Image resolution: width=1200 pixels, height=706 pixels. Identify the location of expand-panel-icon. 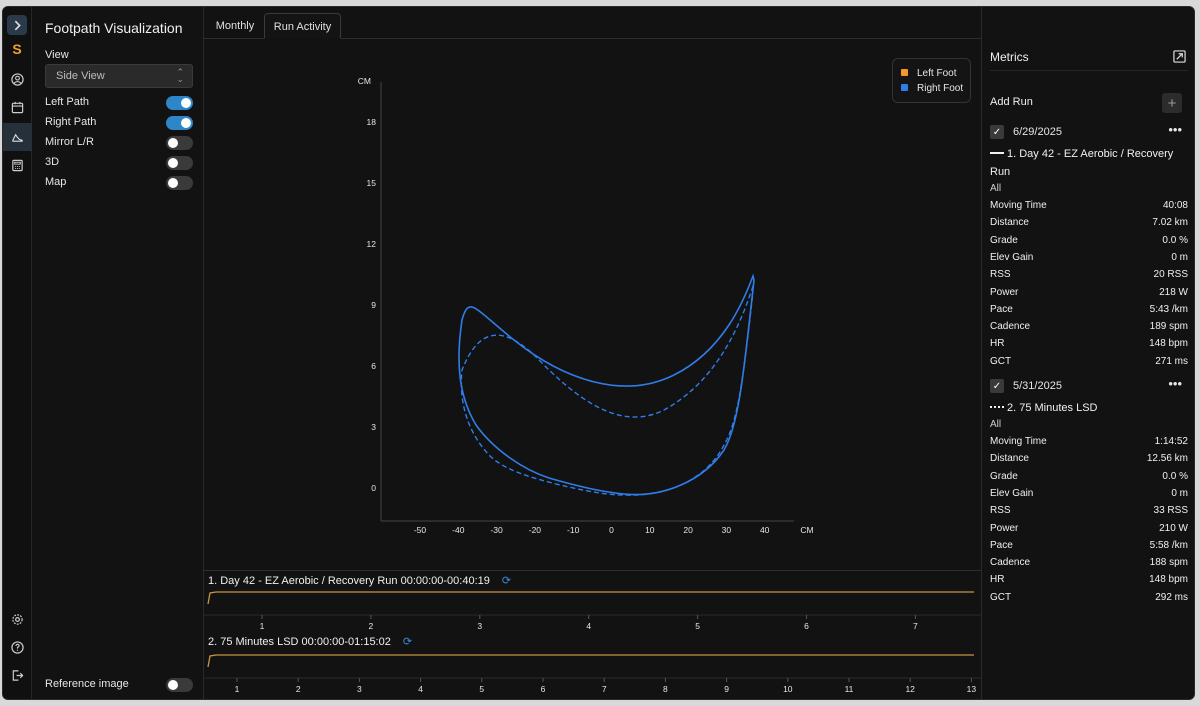
(1179, 56).